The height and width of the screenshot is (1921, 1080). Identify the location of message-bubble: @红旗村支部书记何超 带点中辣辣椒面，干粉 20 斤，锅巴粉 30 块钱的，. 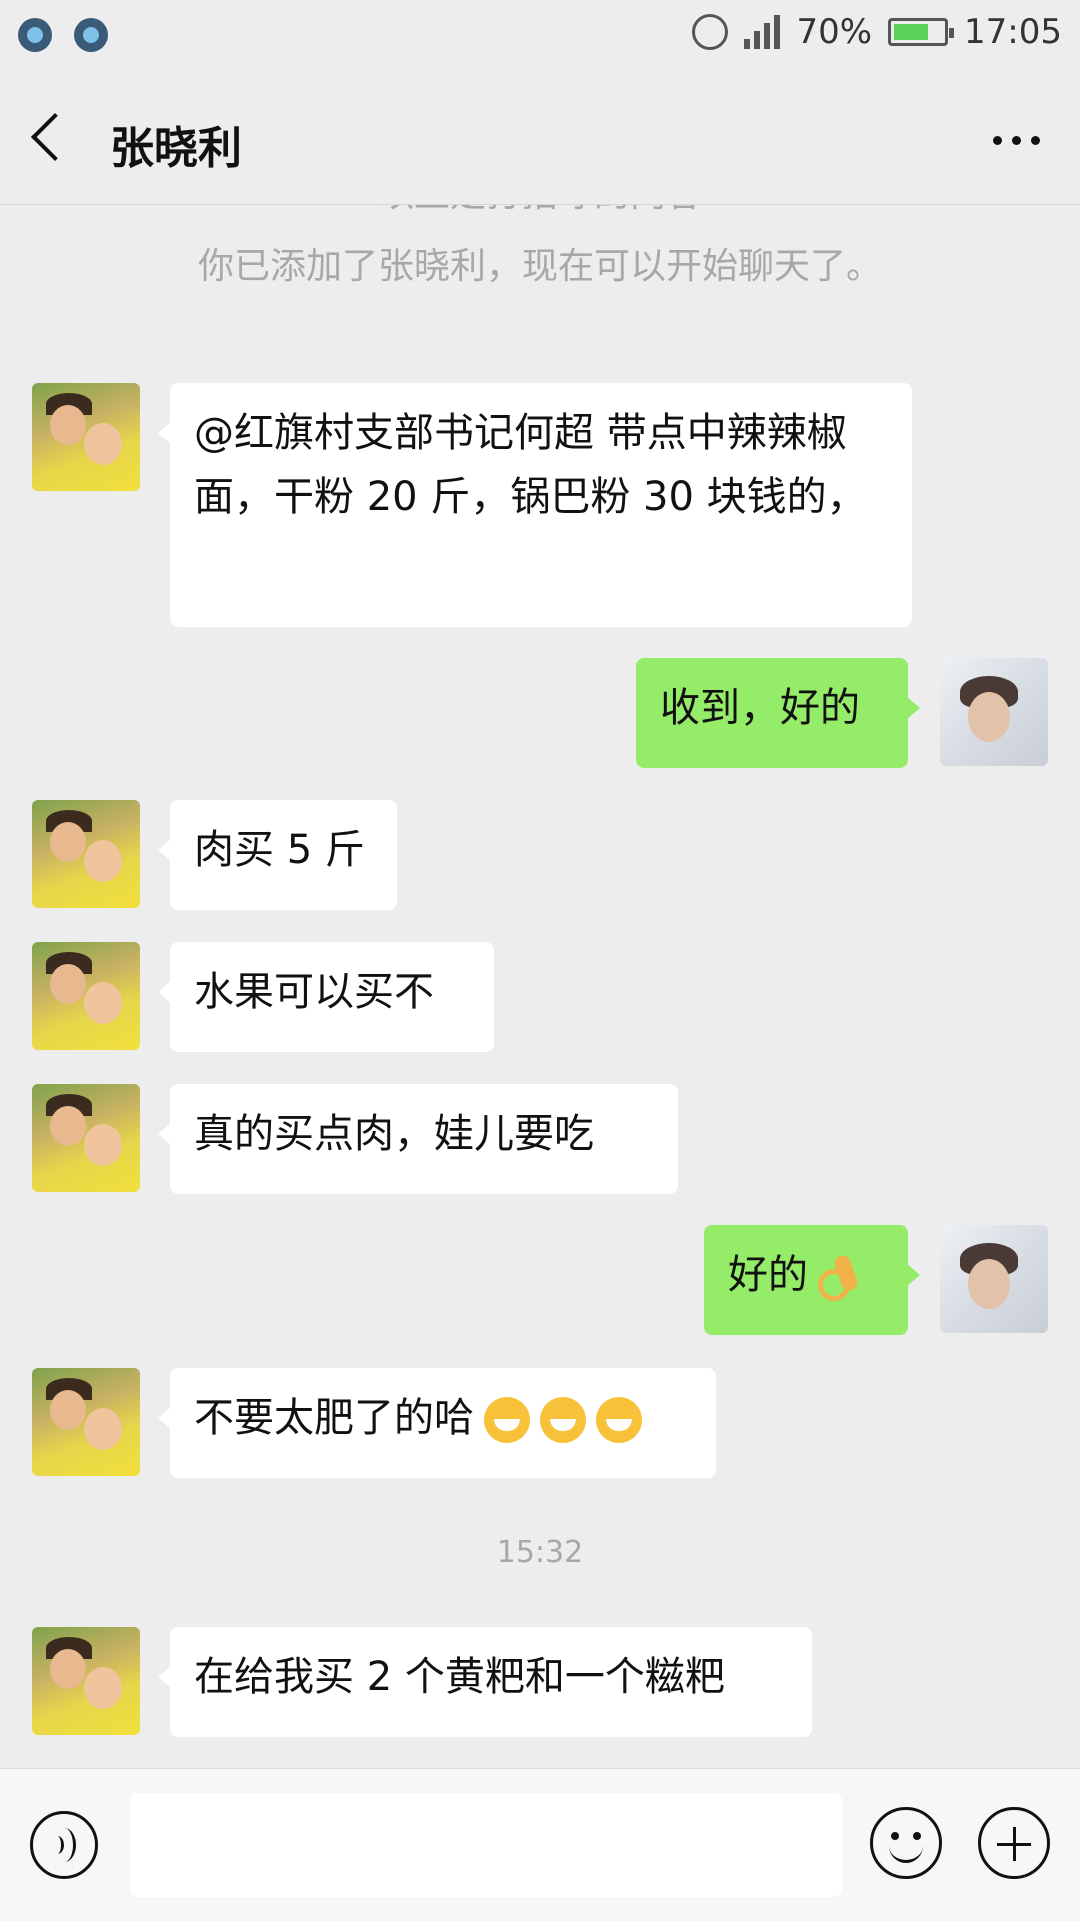
(535, 505).